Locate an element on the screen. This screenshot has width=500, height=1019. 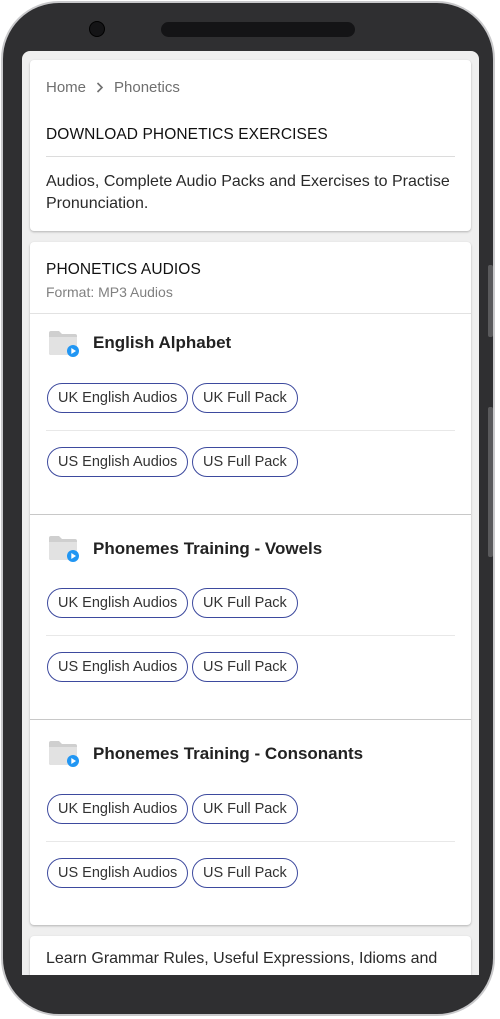
breadcrumb-home-link: Home is located at coordinates (66, 87).